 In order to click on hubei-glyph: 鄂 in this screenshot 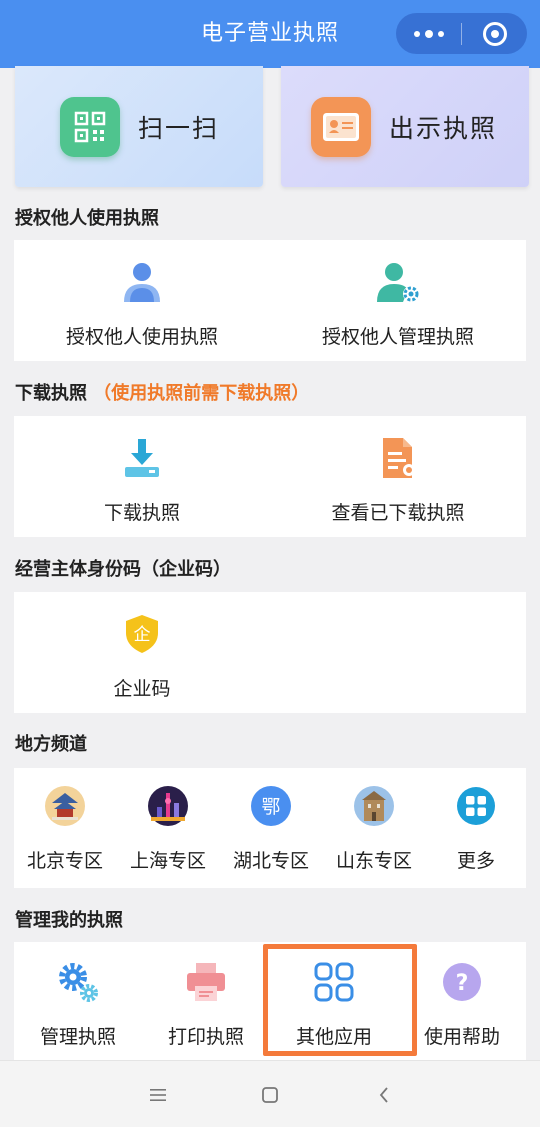, I will do `click(270, 807)`.